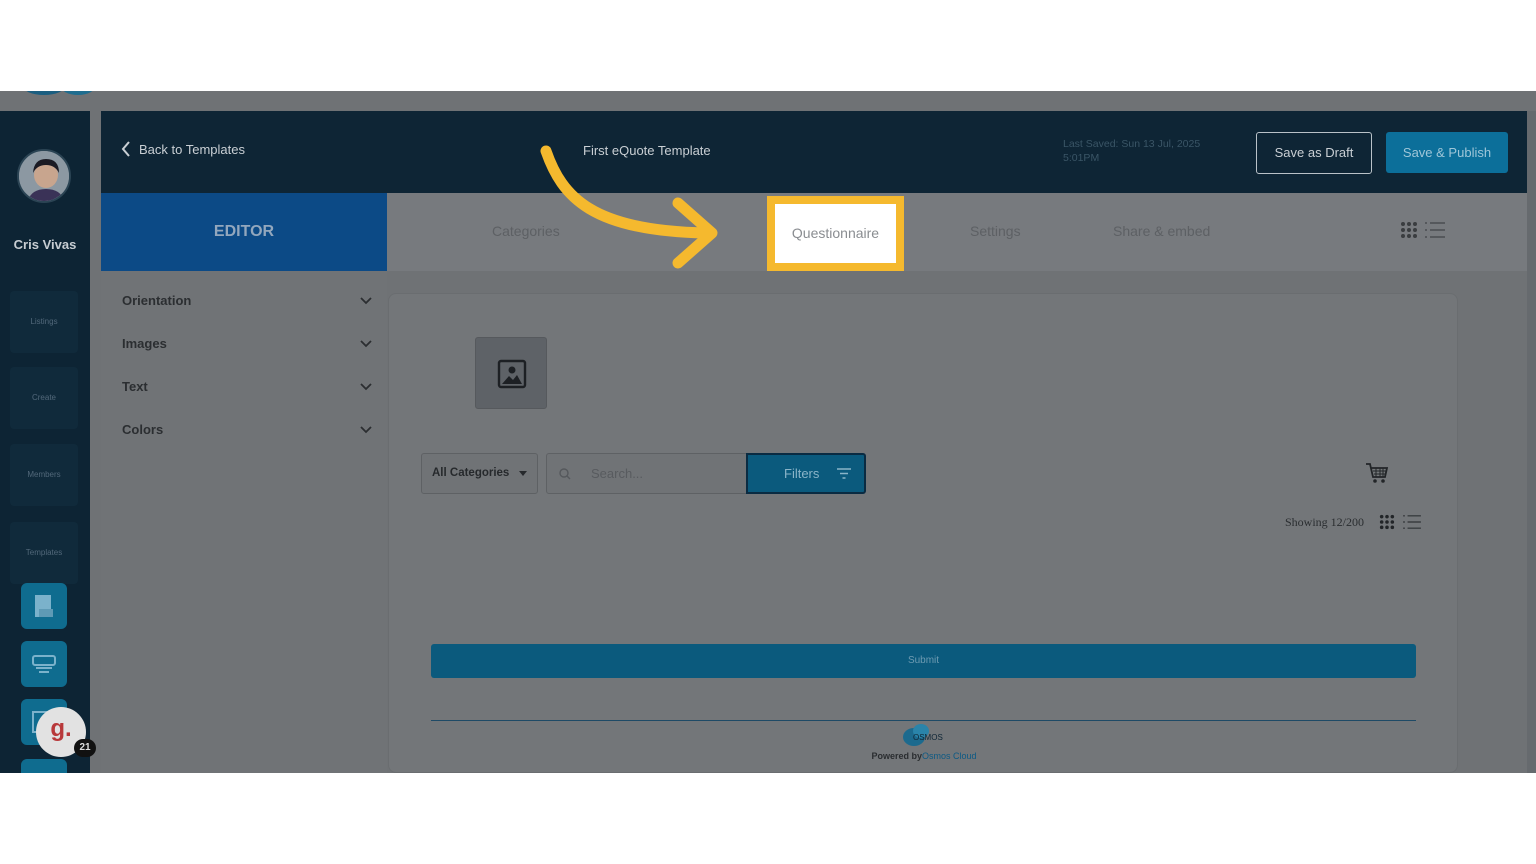  Describe the element at coordinates (44, 398) in the screenshot. I see `sidebar-item-create: Create` at that location.